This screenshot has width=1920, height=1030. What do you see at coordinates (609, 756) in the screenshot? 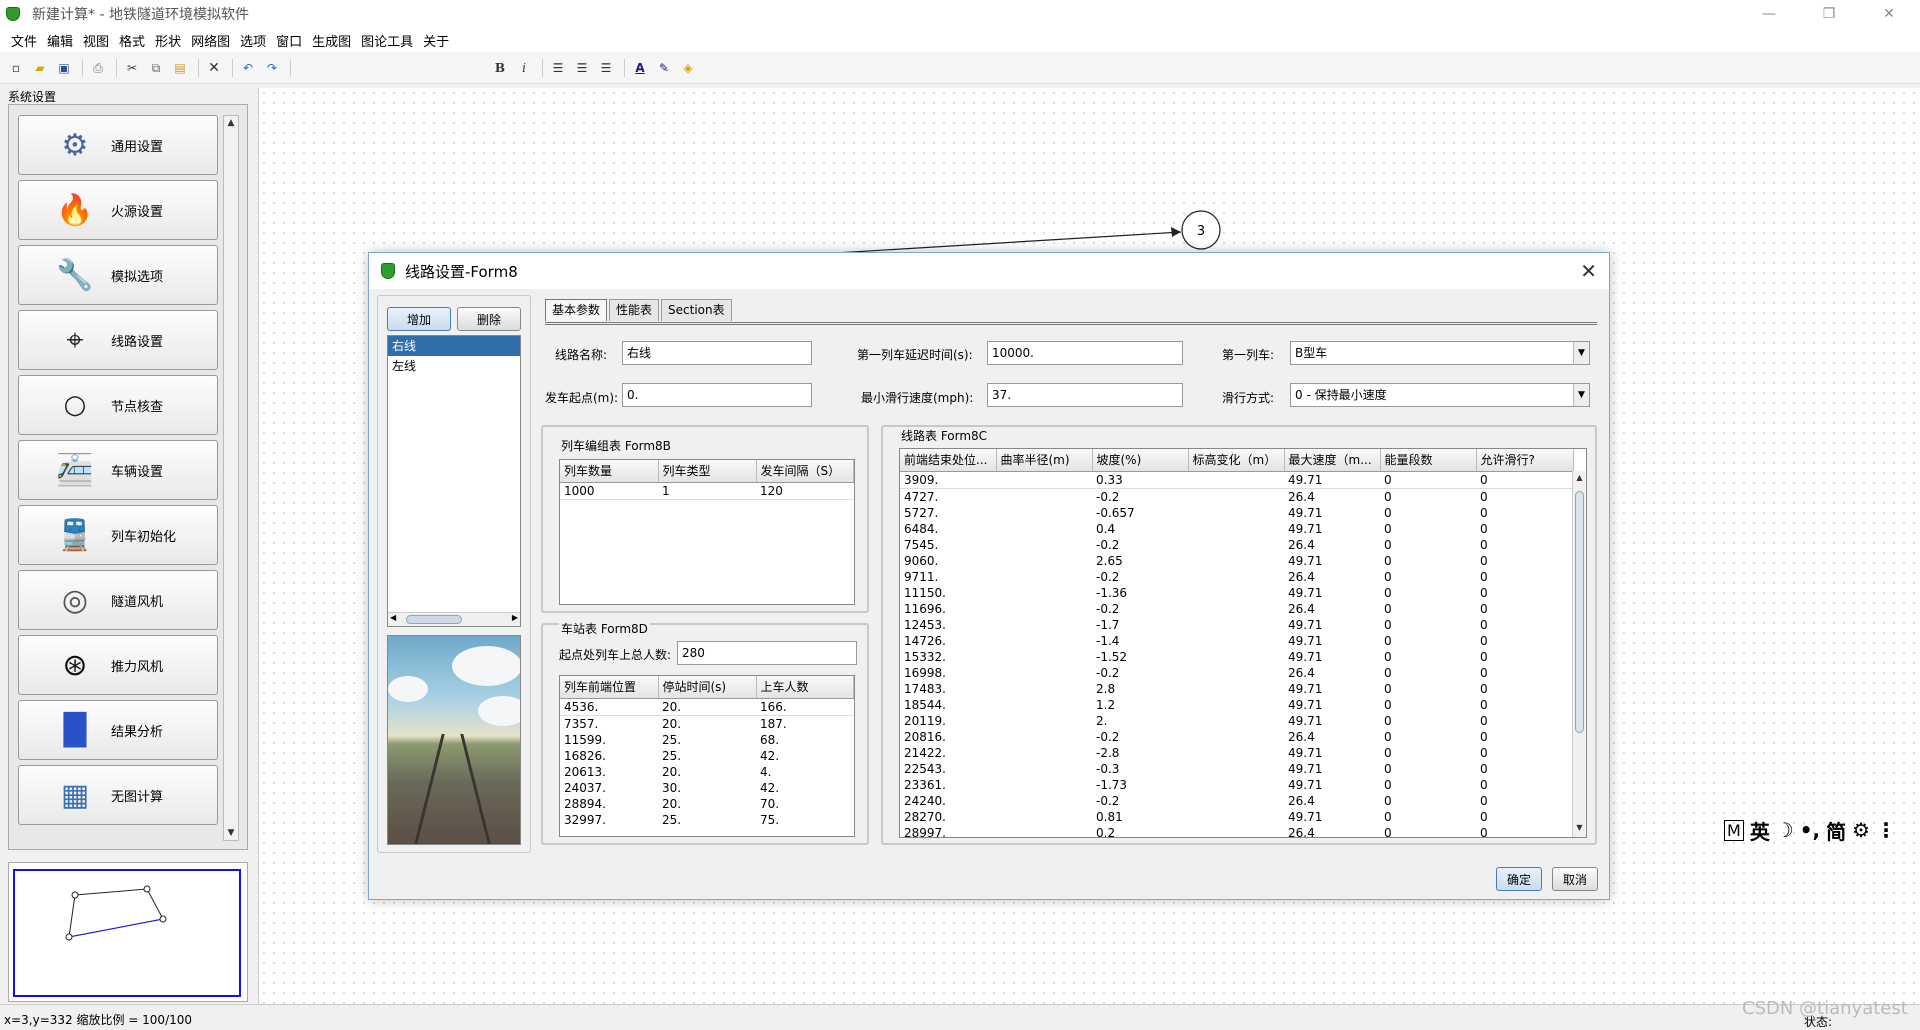
I see `table-cell: 16826.` at bounding box center [609, 756].